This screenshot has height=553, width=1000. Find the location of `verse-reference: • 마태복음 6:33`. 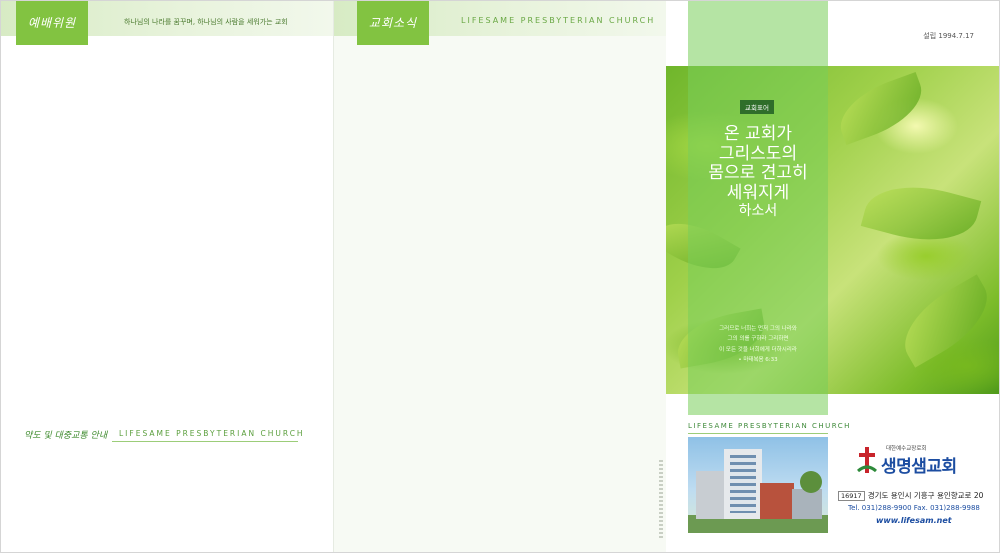

verse-reference: • 마태복음 6:33 is located at coordinates (758, 360).